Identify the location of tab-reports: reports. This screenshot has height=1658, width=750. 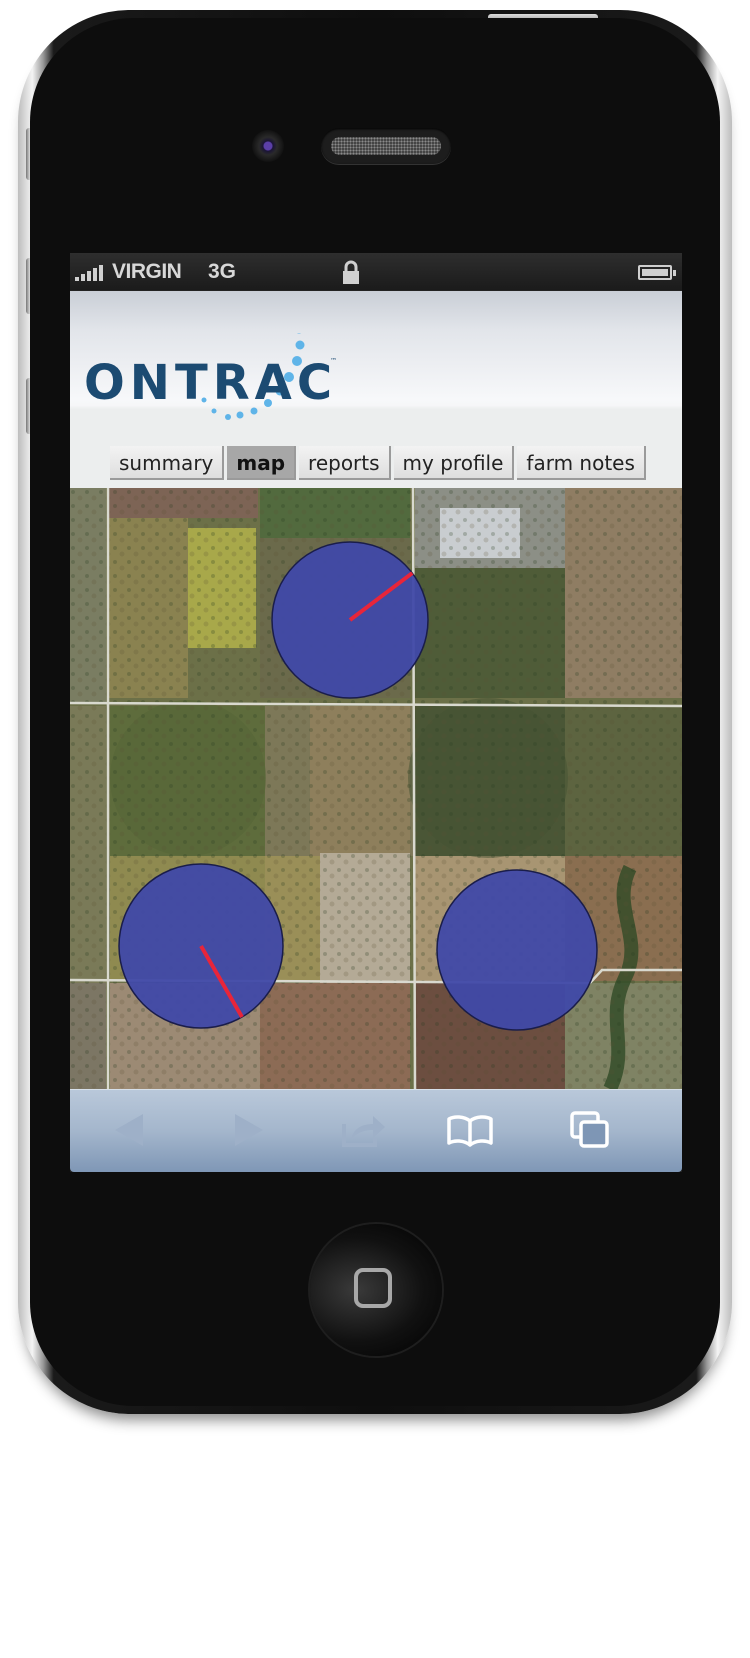
(345, 463).